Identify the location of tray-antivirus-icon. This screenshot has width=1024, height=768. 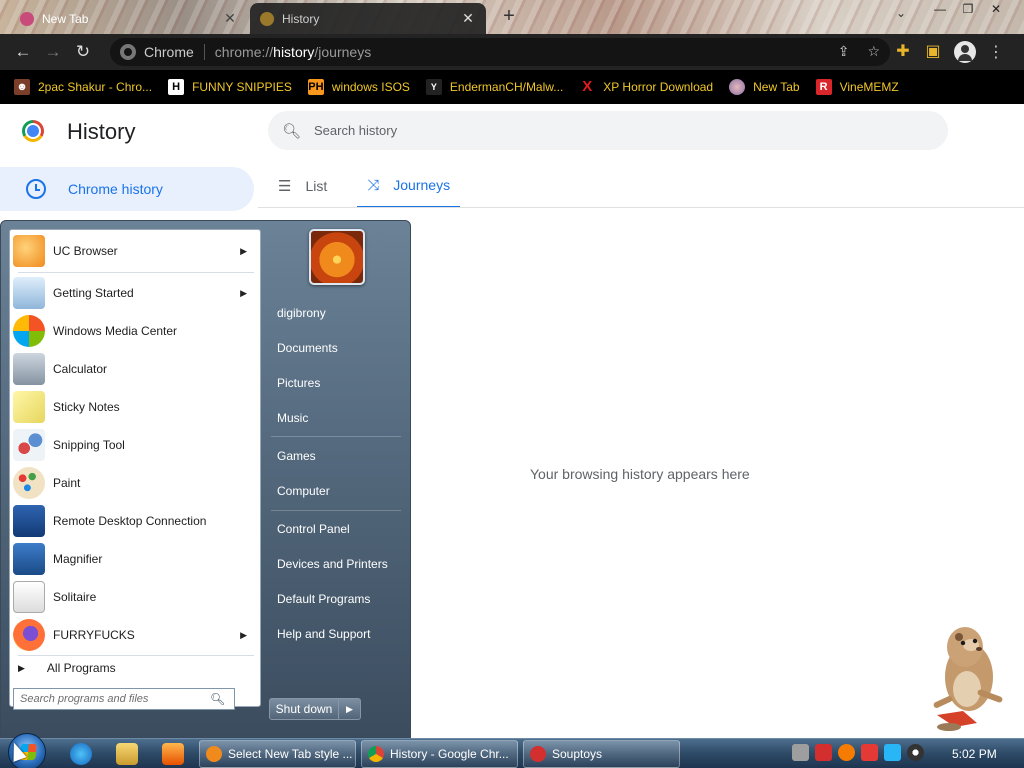
(823, 752).